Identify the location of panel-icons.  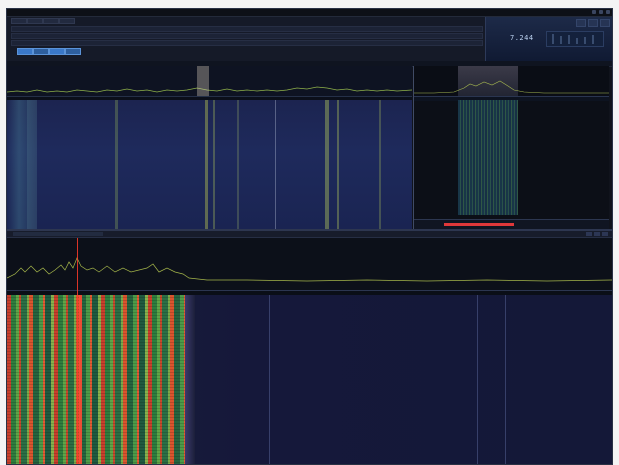
(593, 23).